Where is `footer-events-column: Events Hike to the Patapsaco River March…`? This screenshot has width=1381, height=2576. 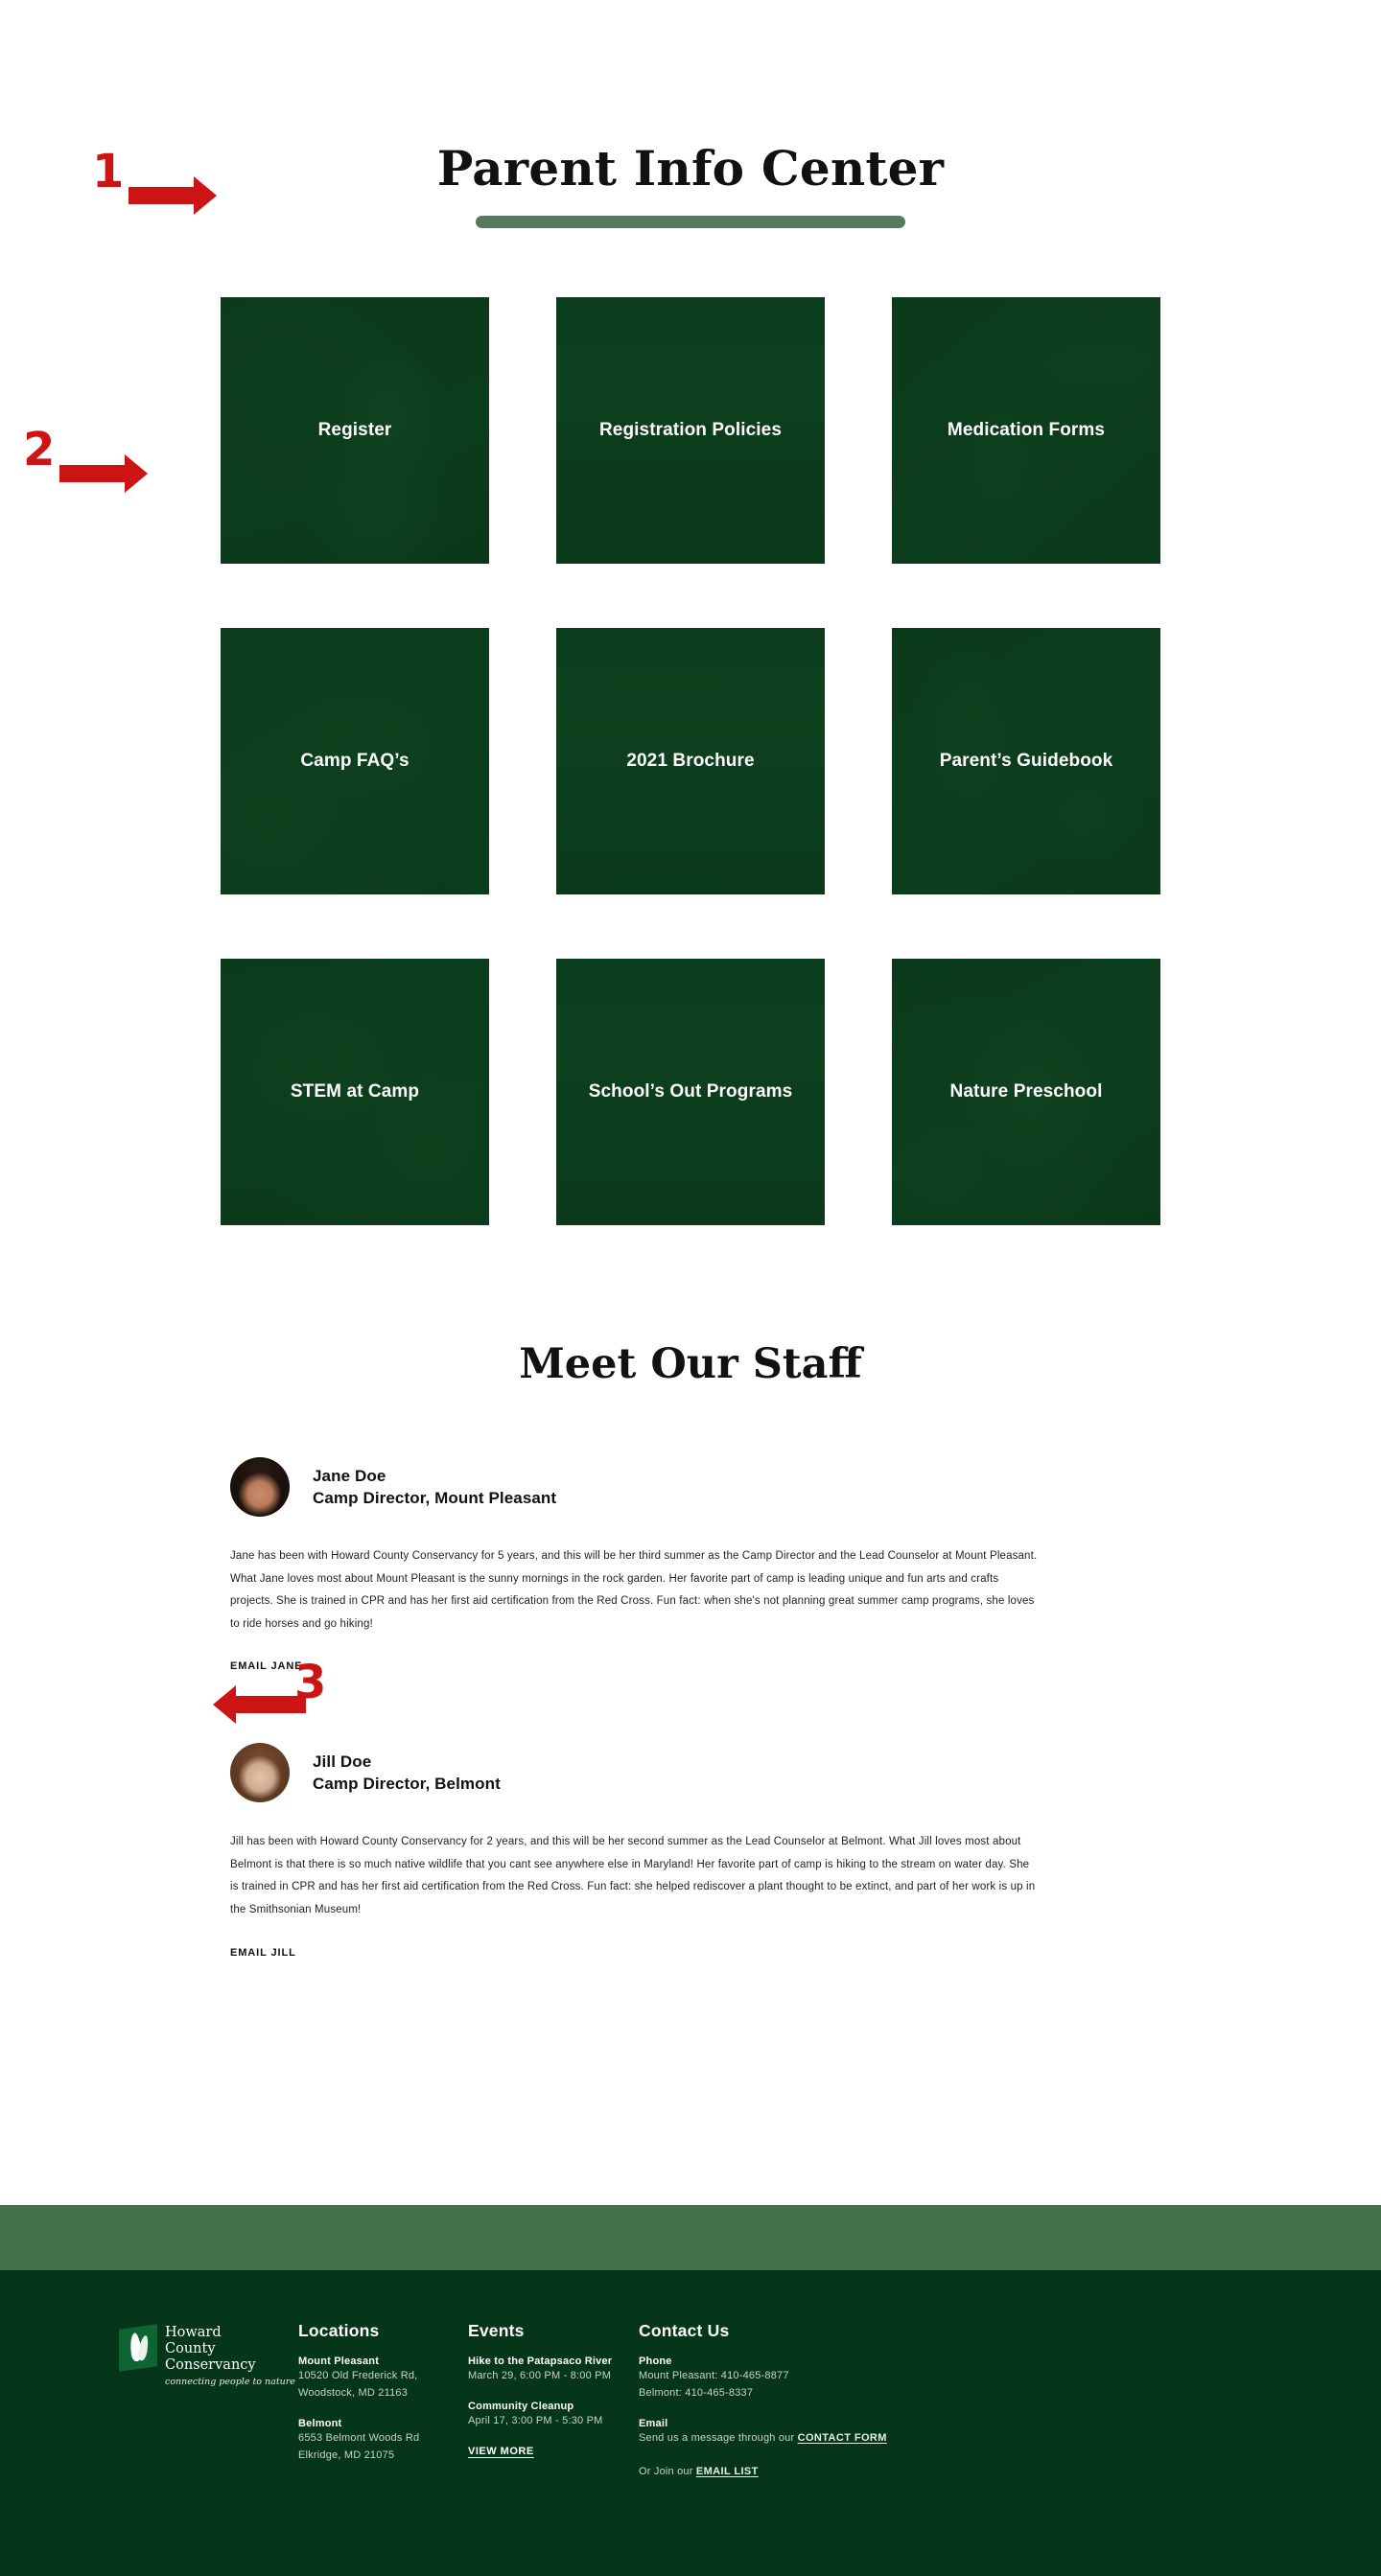 footer-events-column: Events Hike to the Patapsaco River March… is located at coordinates (553, 2401).